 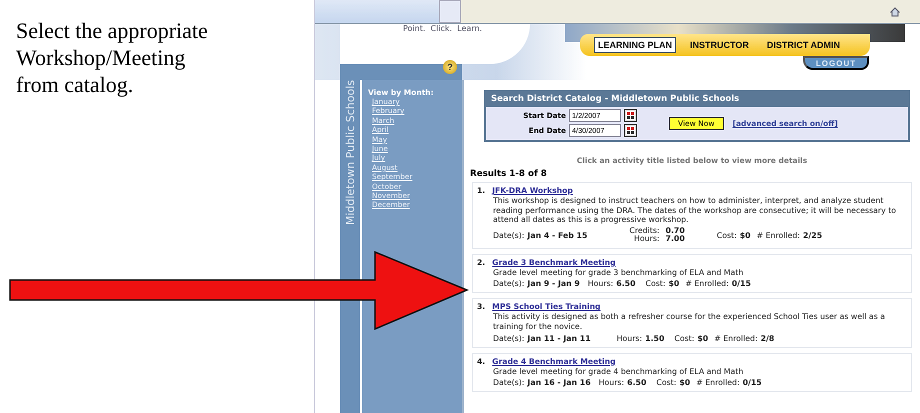 I want to click on nav-tab: DISTRICT ADMIN, so click(x=803, y=45).